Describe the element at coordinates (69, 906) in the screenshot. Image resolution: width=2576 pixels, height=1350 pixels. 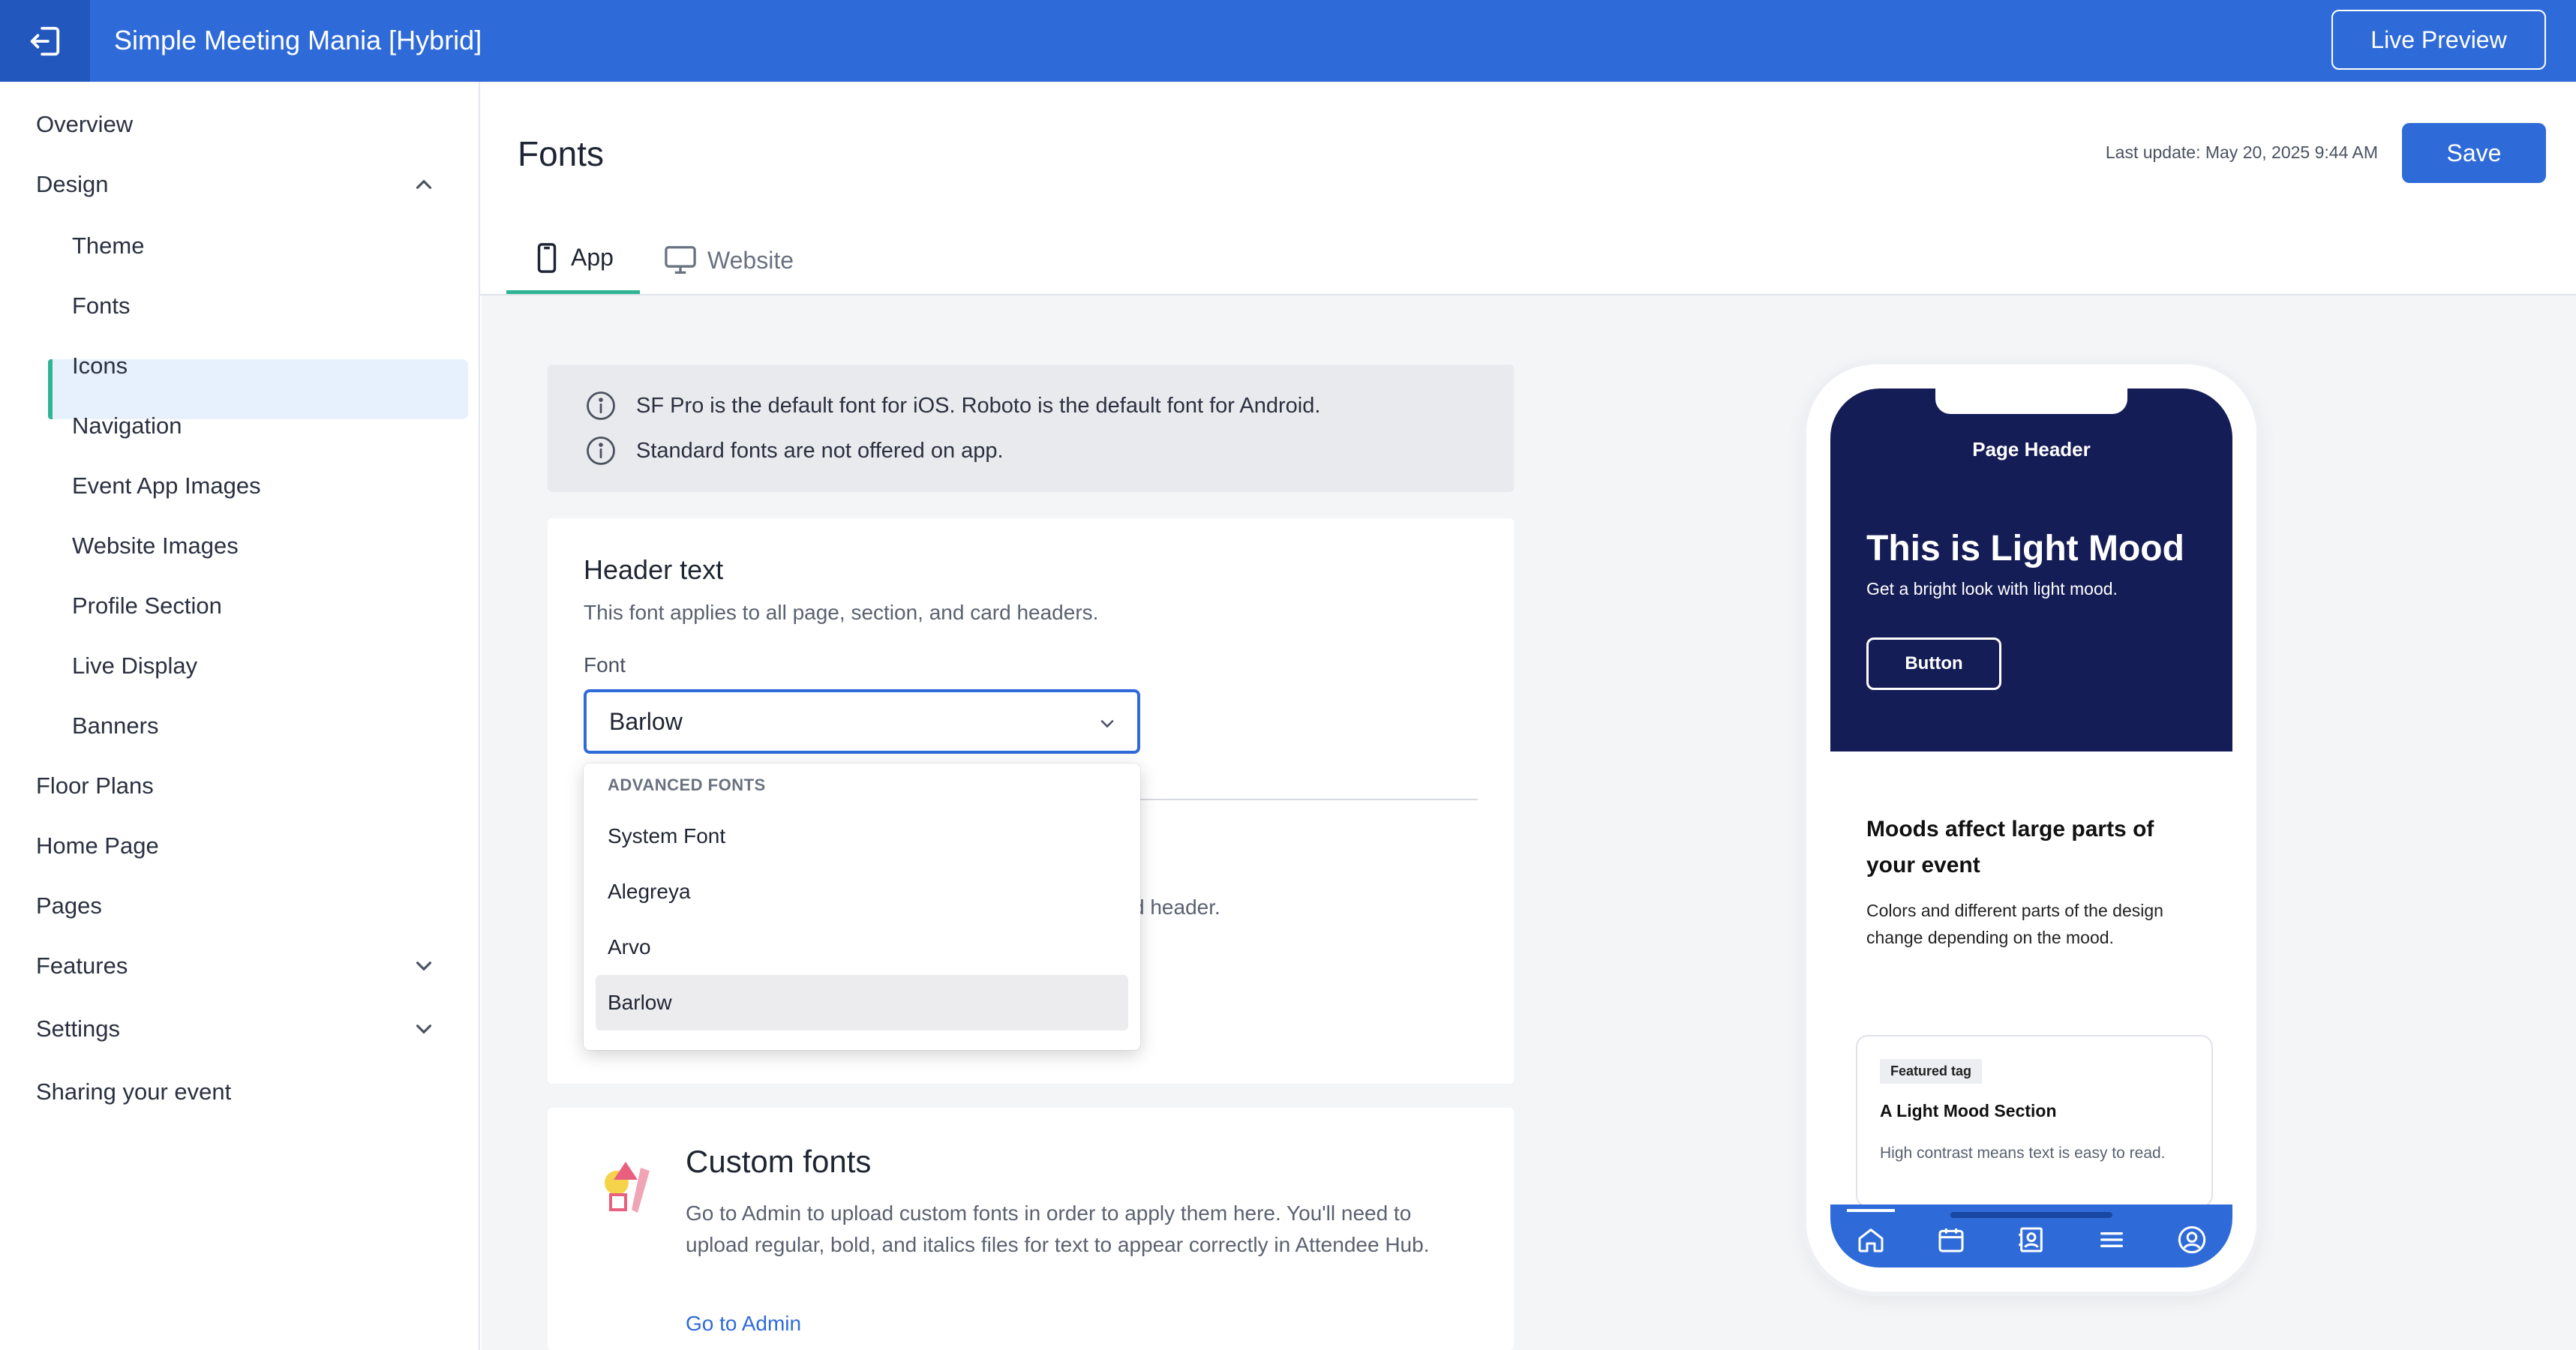
I see `sidebar-item-pages: Pages` at that location.